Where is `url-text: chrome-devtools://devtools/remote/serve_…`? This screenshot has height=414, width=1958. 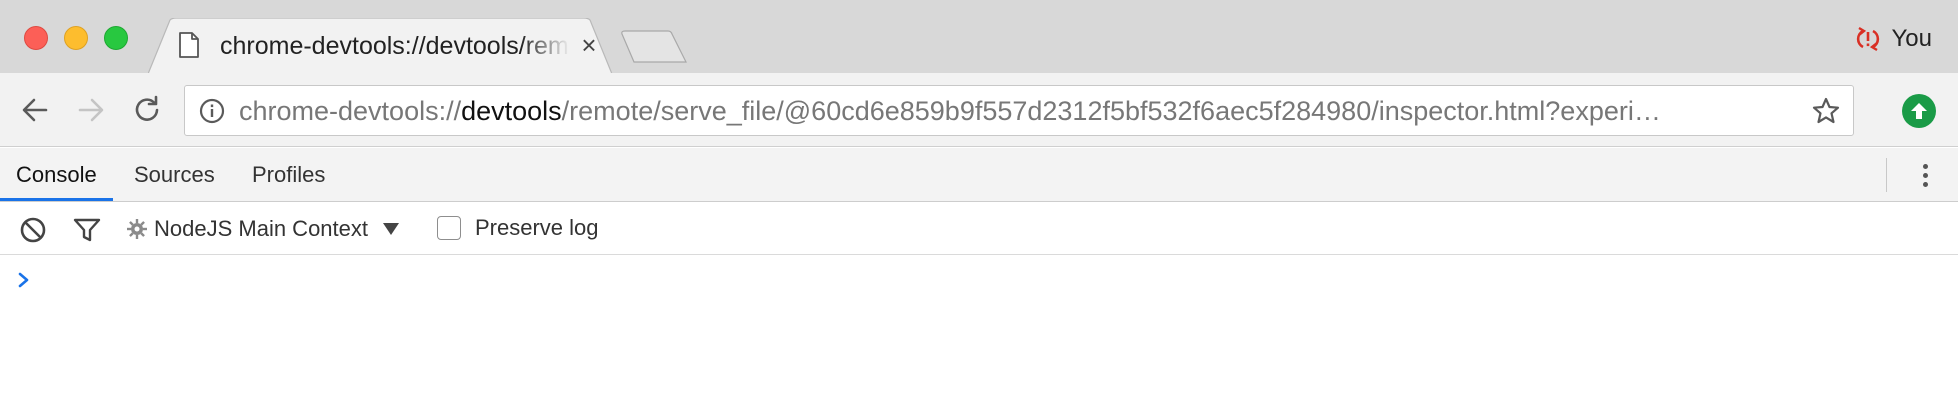
url-text: chrome-devtools://devtools/remote/serve_… is located at coordinates (1009, 111).